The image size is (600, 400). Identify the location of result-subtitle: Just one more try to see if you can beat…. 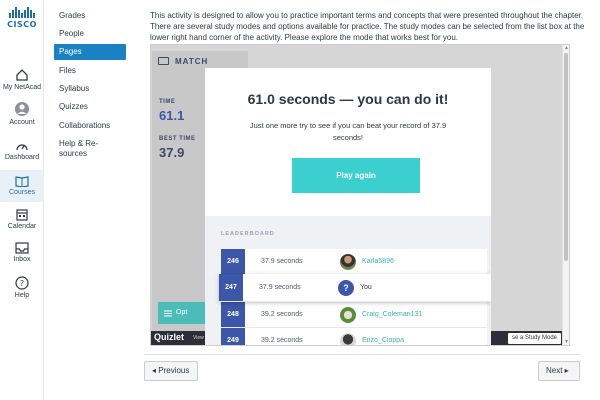
(348, 131).